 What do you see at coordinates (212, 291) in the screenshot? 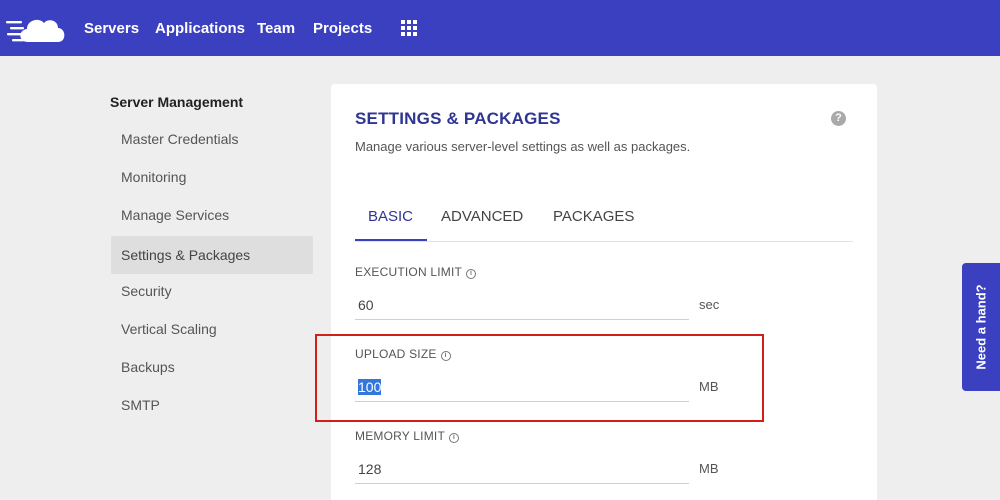
I see `sidebar-item-security: Security` at bounding box center [212, 291].